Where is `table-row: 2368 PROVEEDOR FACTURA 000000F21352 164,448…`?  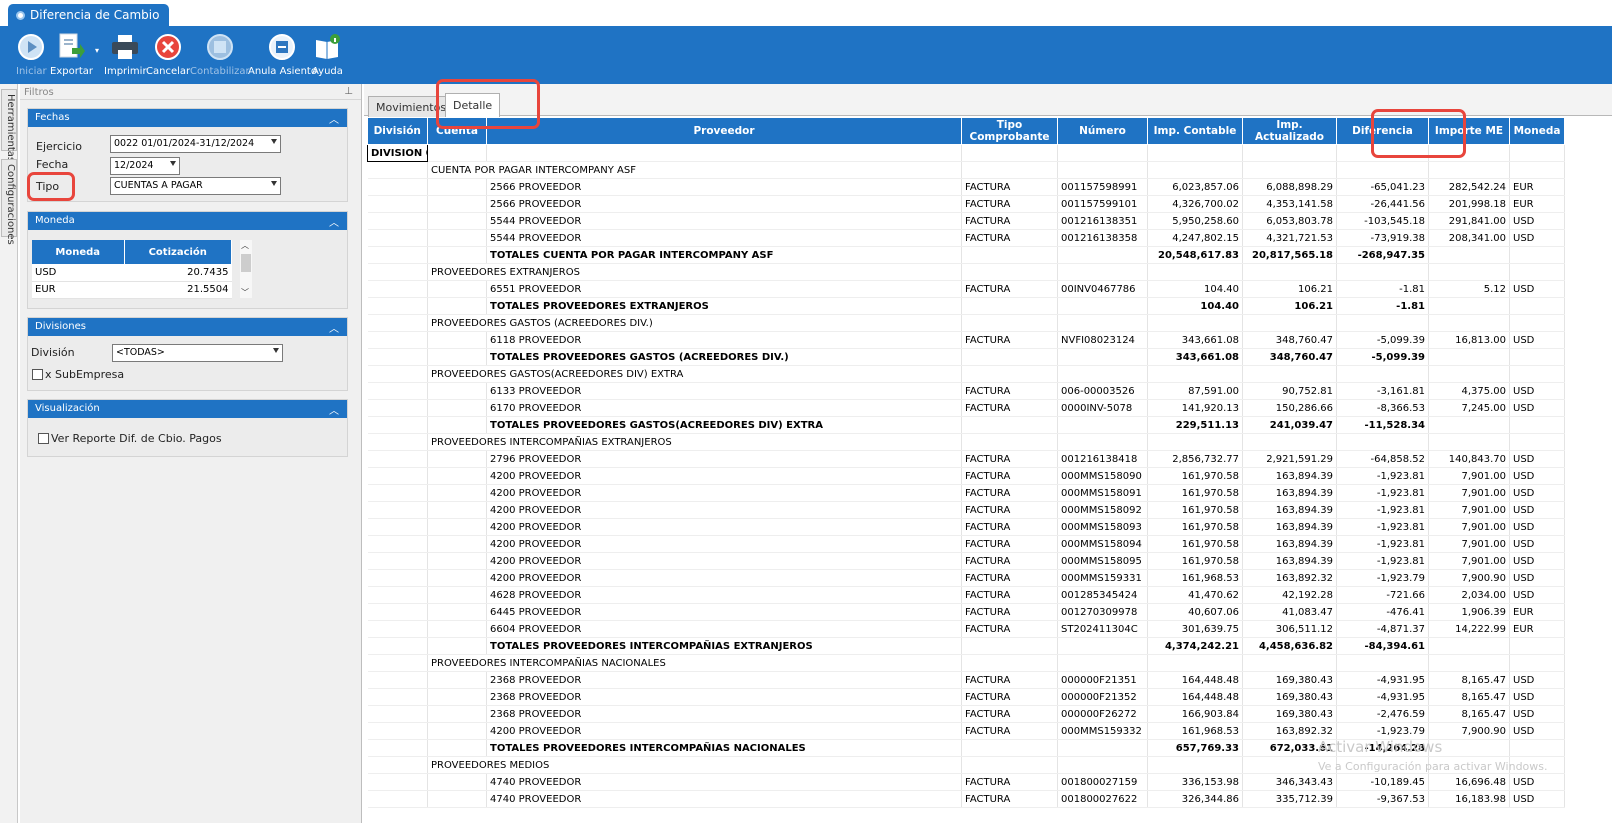 table-row: 2368 PROVEEDOR FACTURA 000000F21352 164,448… is located at coordinates (966, 697).